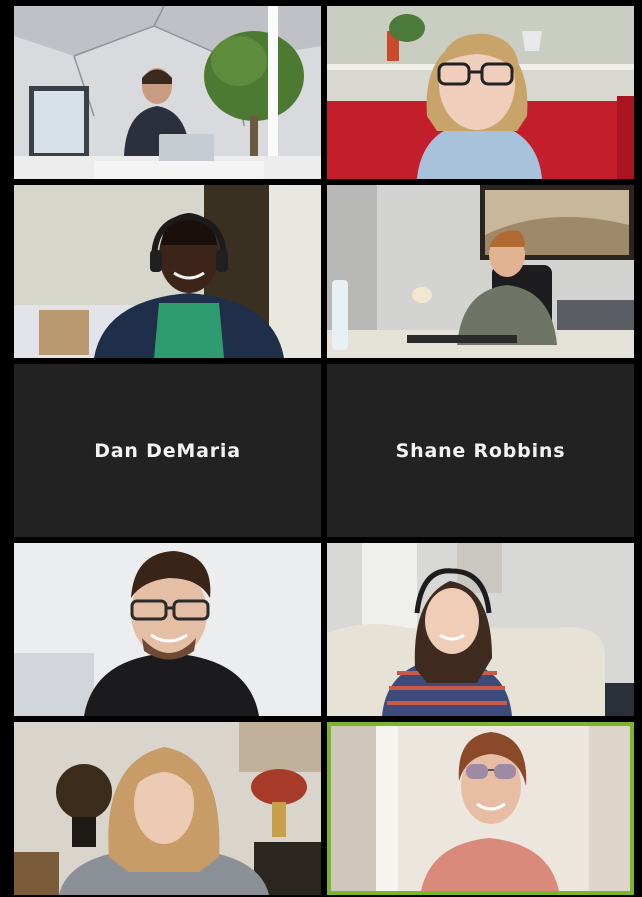 This screenshot has height=897, width=642. I want to click on participant-name-tile: Dan DeMaria, so click(167, 450).